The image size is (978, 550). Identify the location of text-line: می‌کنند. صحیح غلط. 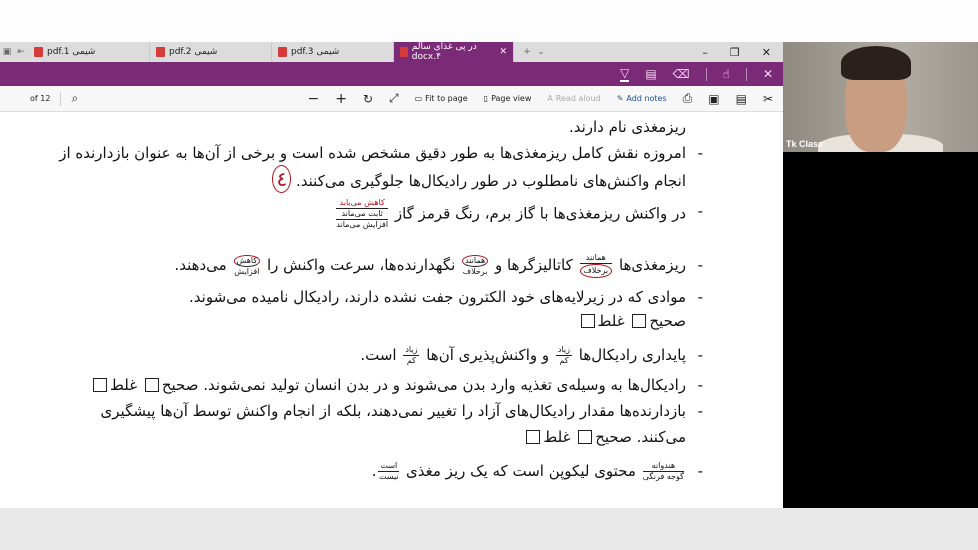
(604, 437).